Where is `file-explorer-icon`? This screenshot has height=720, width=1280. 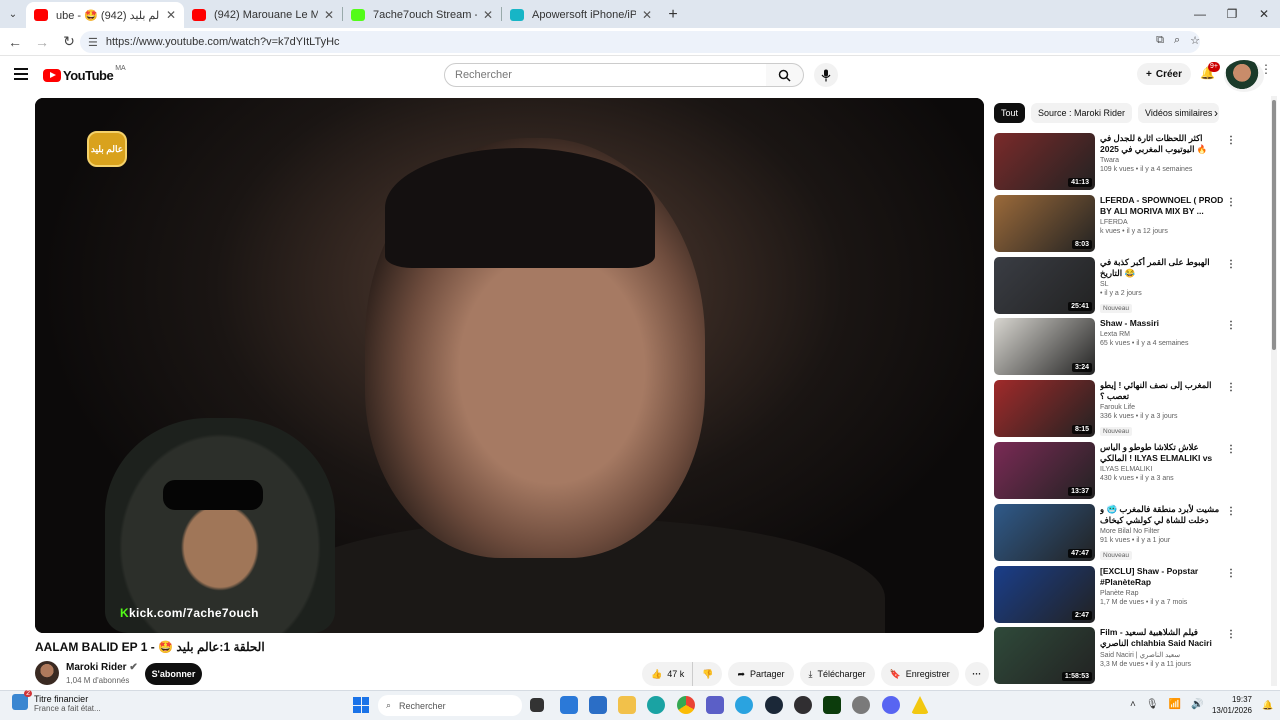
file-explorer-icon is located at coordinates (627, 705).